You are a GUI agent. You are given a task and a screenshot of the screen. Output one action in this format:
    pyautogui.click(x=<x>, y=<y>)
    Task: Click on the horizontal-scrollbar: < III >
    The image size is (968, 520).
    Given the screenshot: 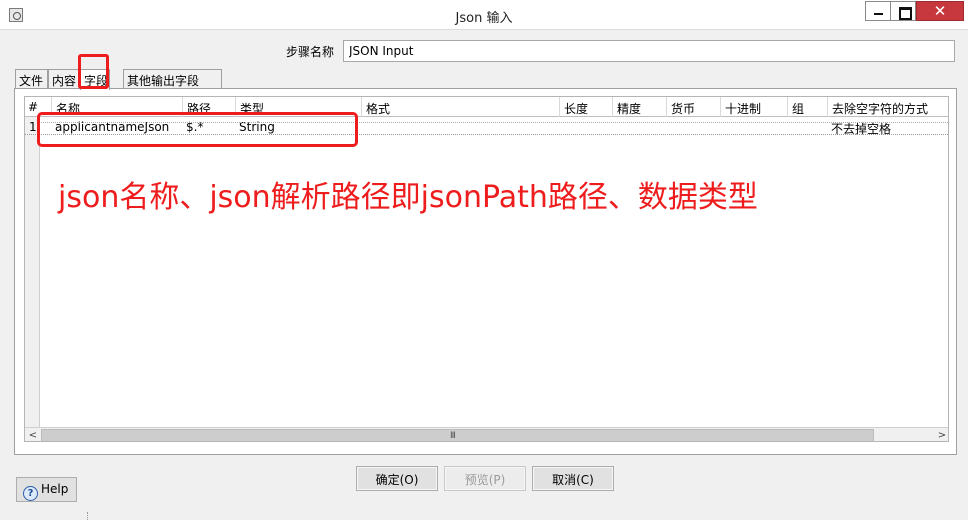 What is the action you would take?
    pyautogui.click(x=486, y=434)
    